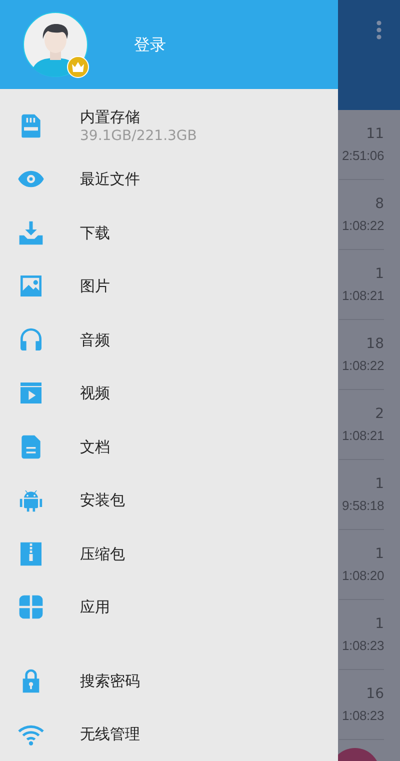 The height and width of the screenshot is (761, 400). What do you see at coordinates (363, 155) in the screenshot?
I see `modified-time: 2:51:06` at bounding box center [363, 155].